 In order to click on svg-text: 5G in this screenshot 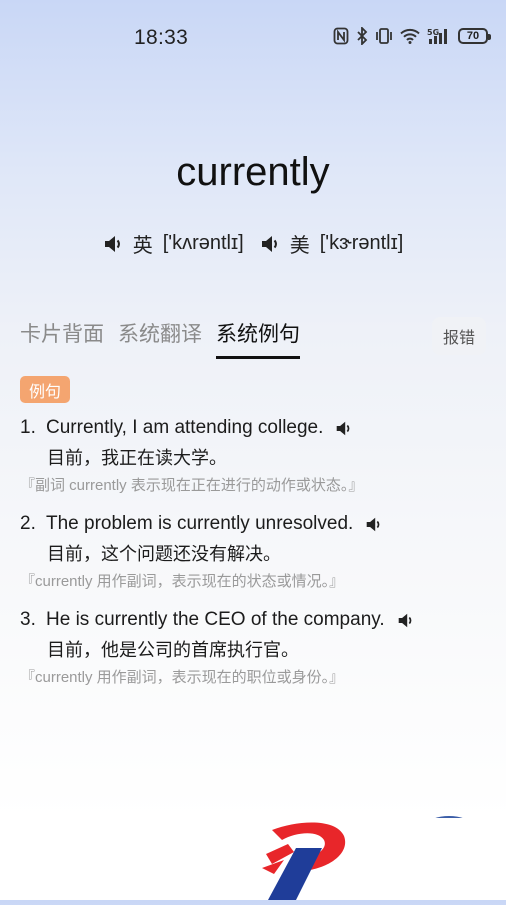, I will do `click(433, 32)`.